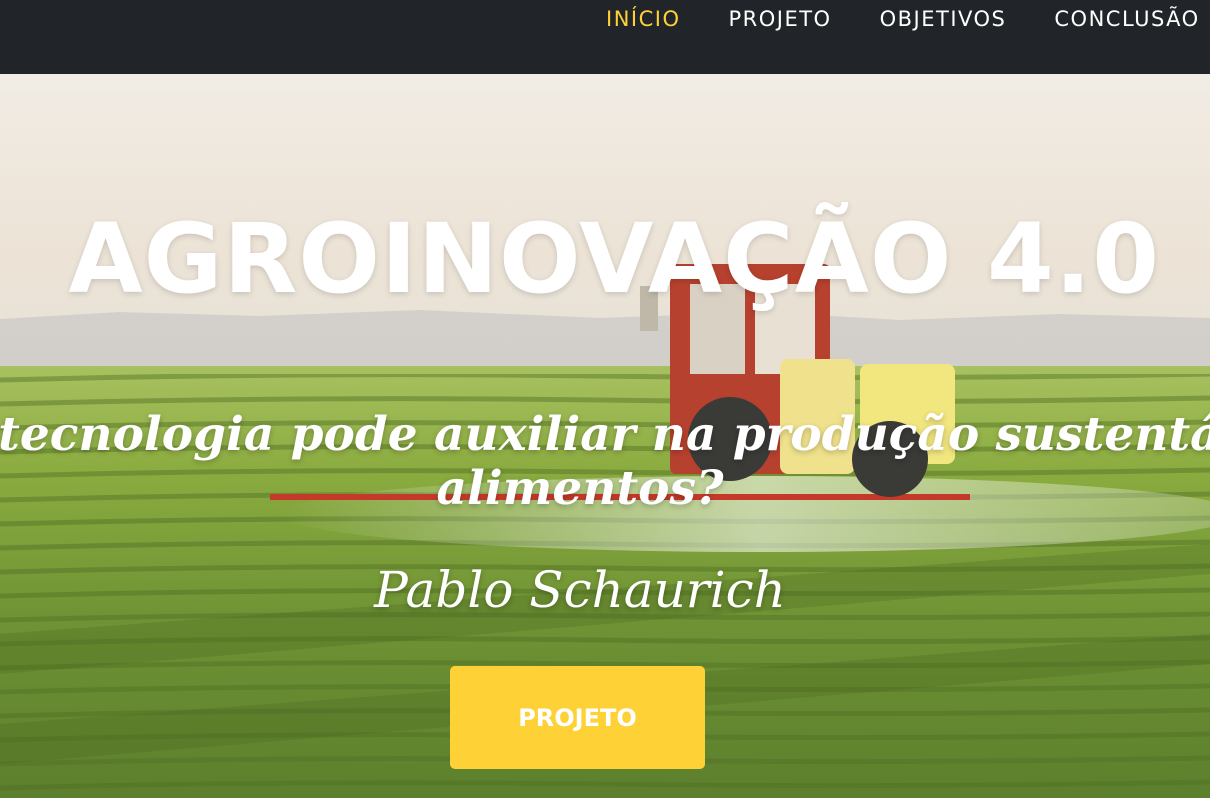 The height and width of the screenshot is (798, 1210). I want to click on hero-title: AGROINOVAÇÃO 4.0, so click(614, 259).